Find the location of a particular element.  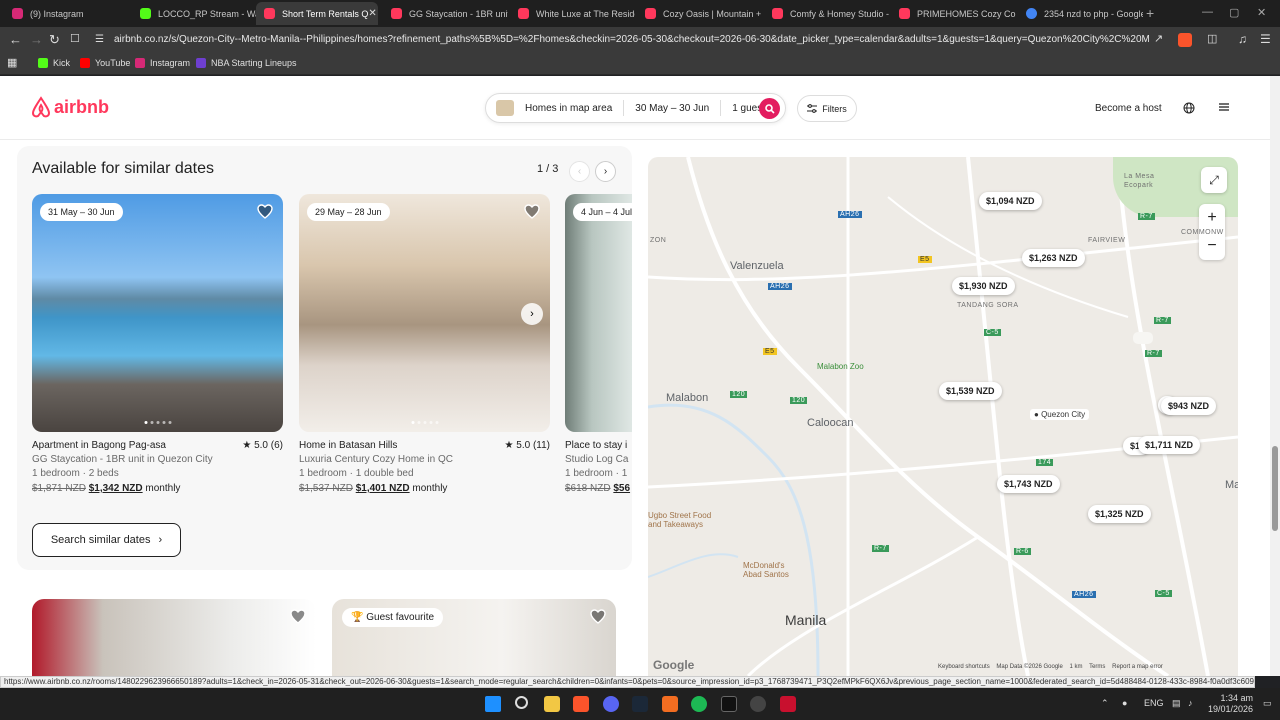

tab-white-luxe: White Luxe at The Residen is located at coordinates (572, 13).